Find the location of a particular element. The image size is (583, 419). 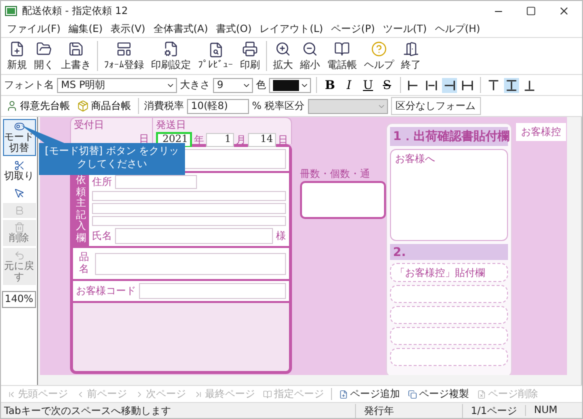

color-label: 色 is located at coordinates (261, 85).